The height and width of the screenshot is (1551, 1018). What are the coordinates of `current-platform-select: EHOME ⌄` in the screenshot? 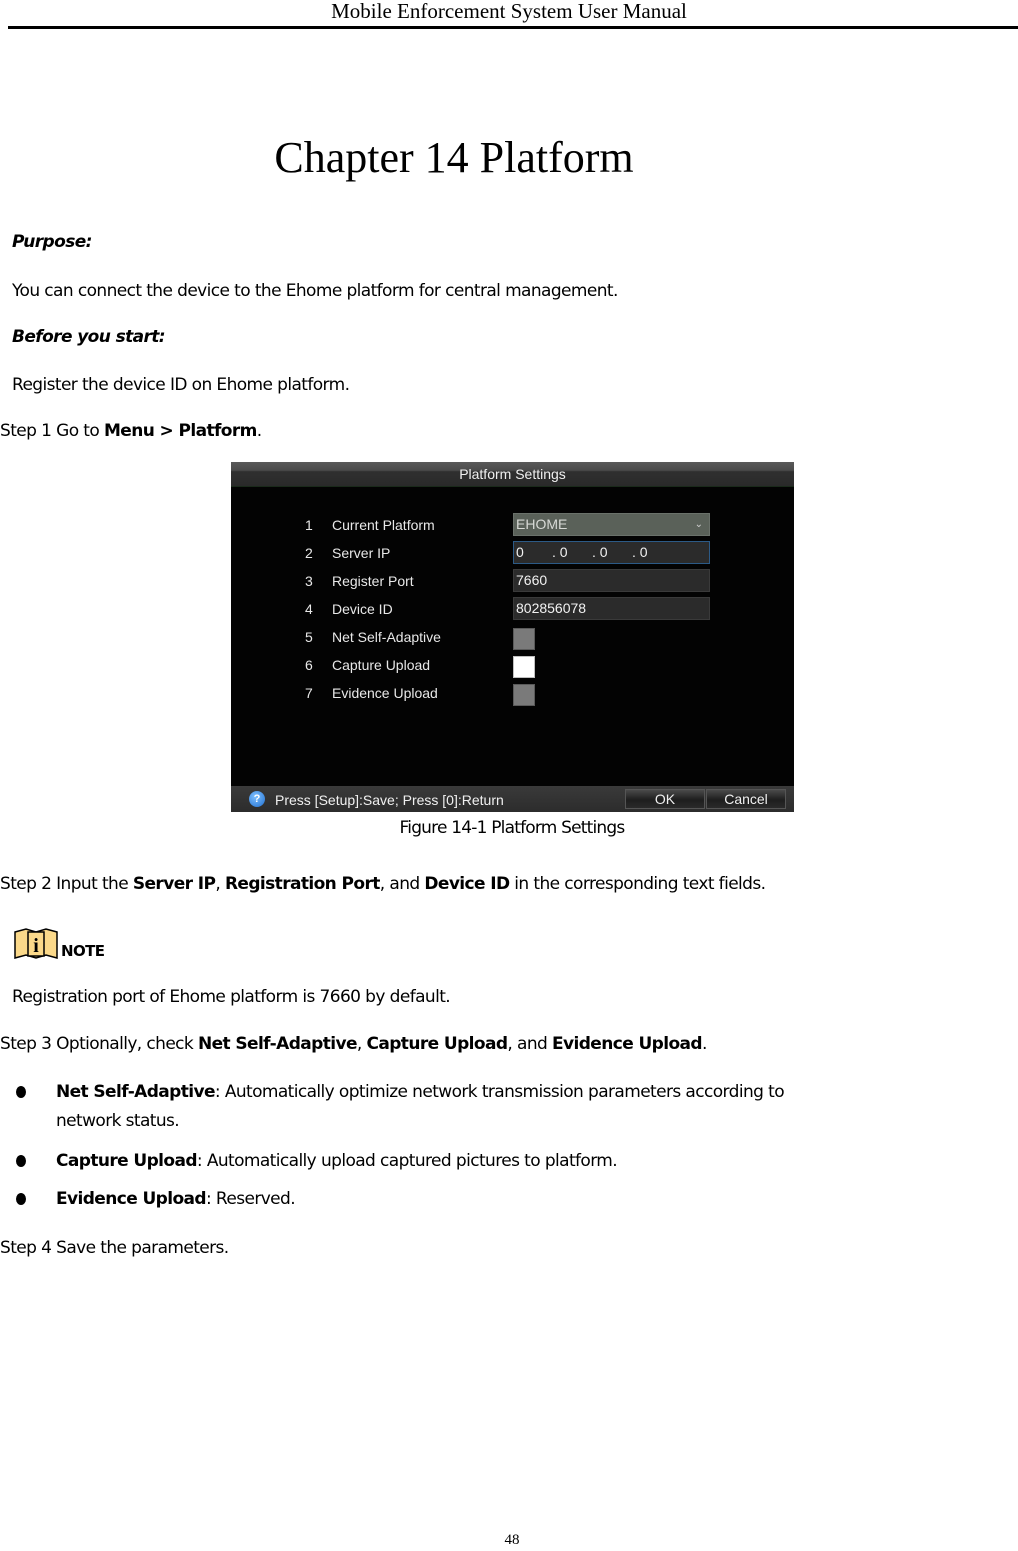 It's located at (611, 524).